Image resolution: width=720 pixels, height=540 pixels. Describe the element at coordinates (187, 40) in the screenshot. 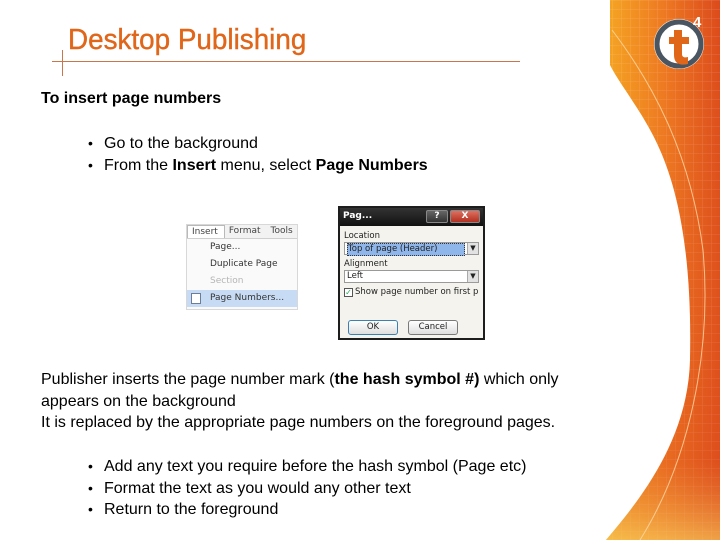

I see `slide-title: Desktop Publishing` at that location.